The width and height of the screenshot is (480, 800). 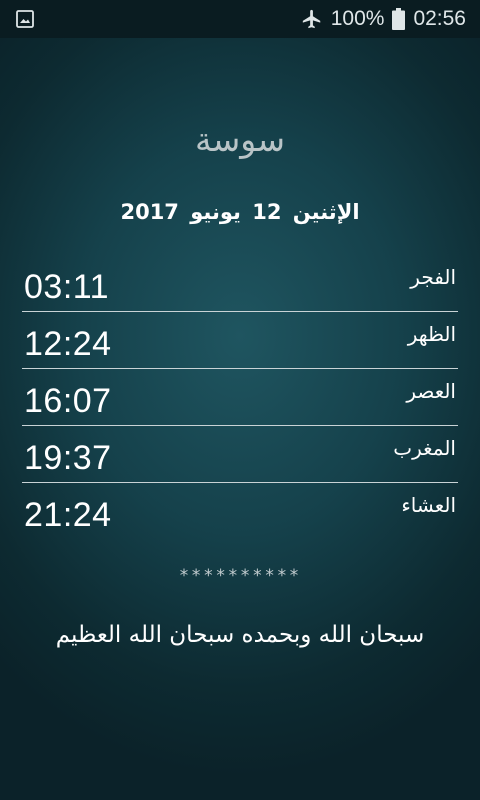 What do you see at coordinates (431, 391) in the screenshot?
I see `prayer-name: العصر` at bounding box center [431, 391].